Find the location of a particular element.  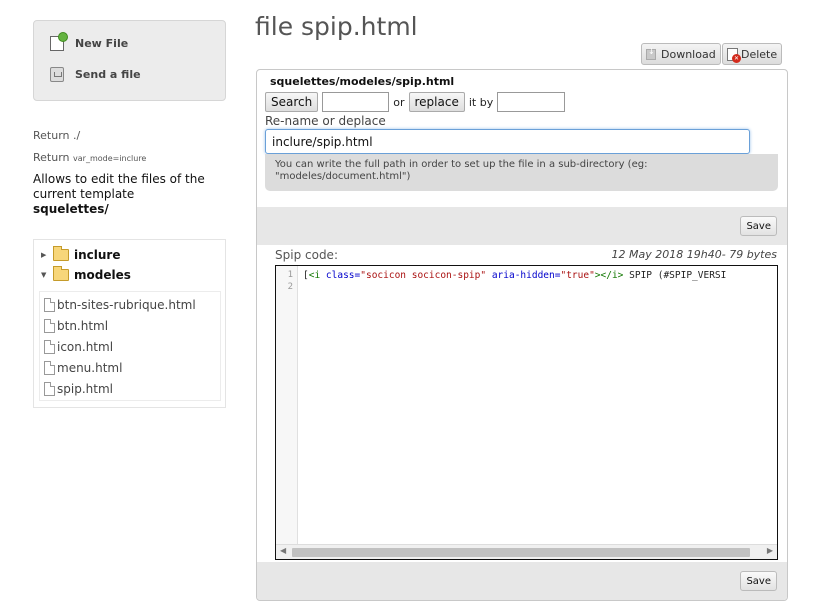

file-label: btn-sites-rubrique.html is located at coordinates (126, 305).